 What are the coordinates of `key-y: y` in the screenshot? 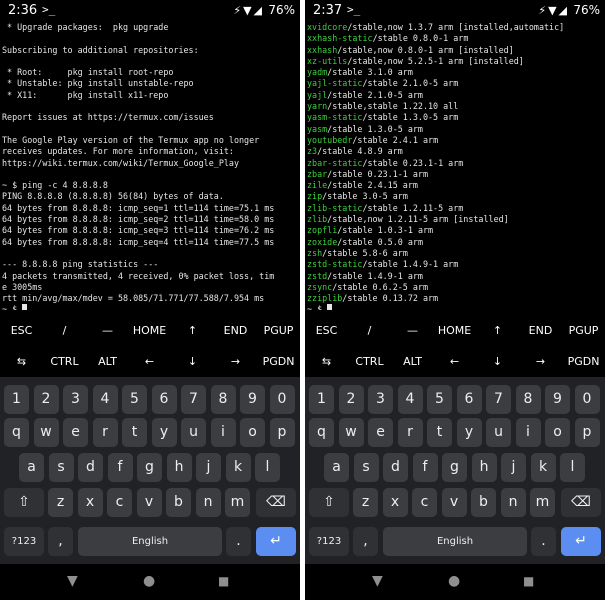 It's located at (164, 432).